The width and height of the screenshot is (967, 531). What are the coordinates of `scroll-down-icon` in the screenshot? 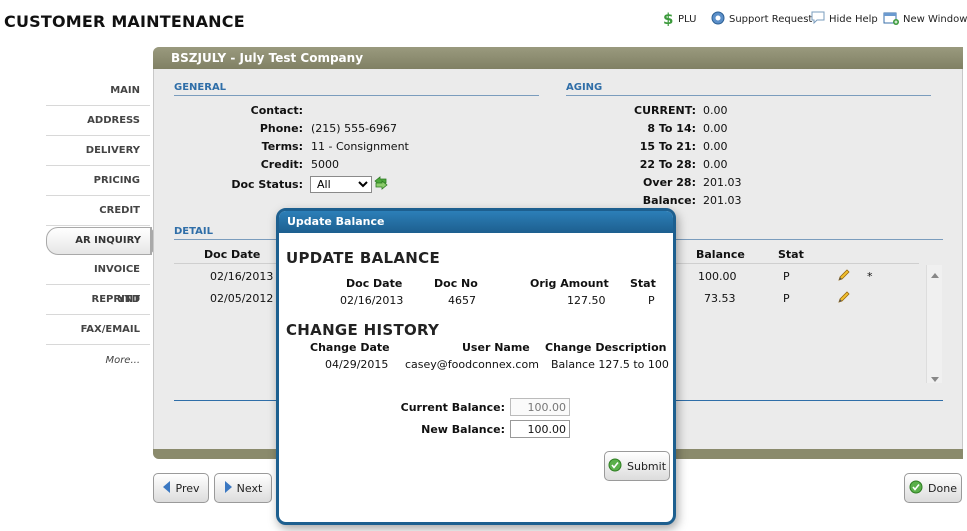 It's located at (935, 379).